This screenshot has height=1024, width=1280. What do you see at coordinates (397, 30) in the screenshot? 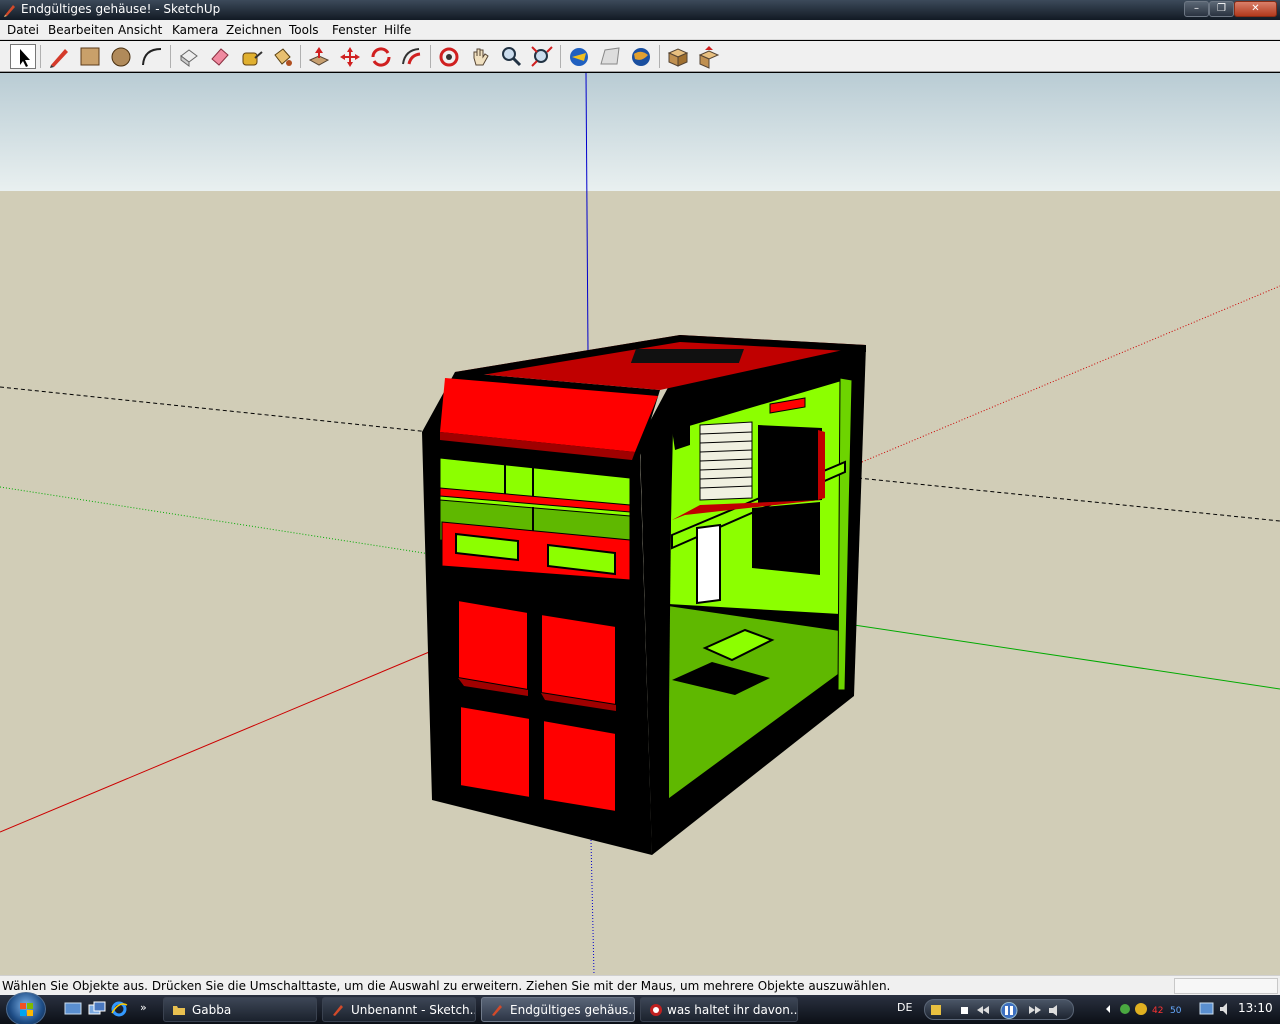
I see `menu-hilfe: Hilfe` at bounding box center [397, 30].